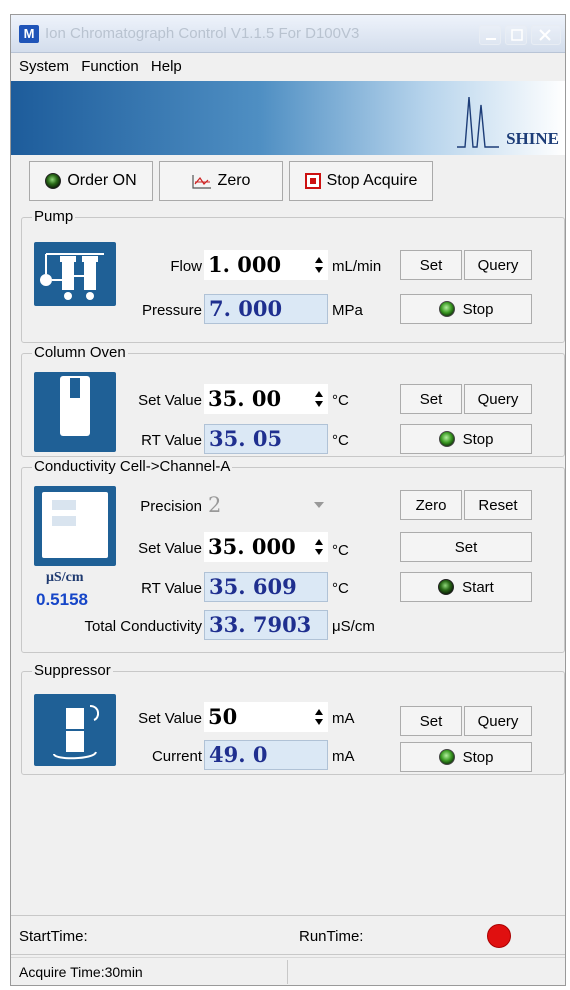  Describe the element at coordinates (499, 936) in the screenshot. I see `run-status-indicator-icon` at that location.